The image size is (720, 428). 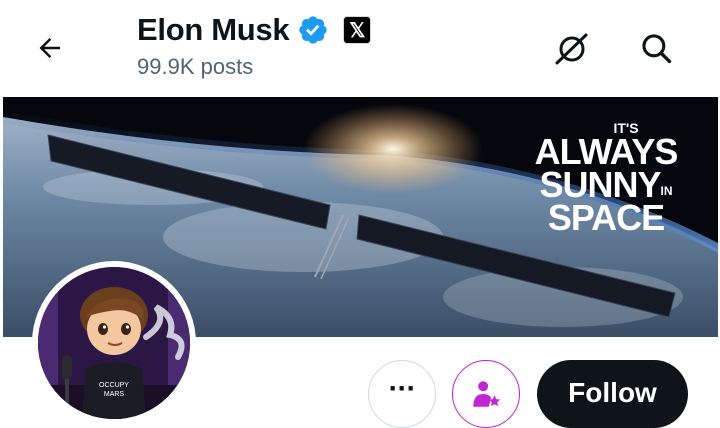 I want to click on avatar-illustration: OCCUPY MARS, so click(x=114, y=343).